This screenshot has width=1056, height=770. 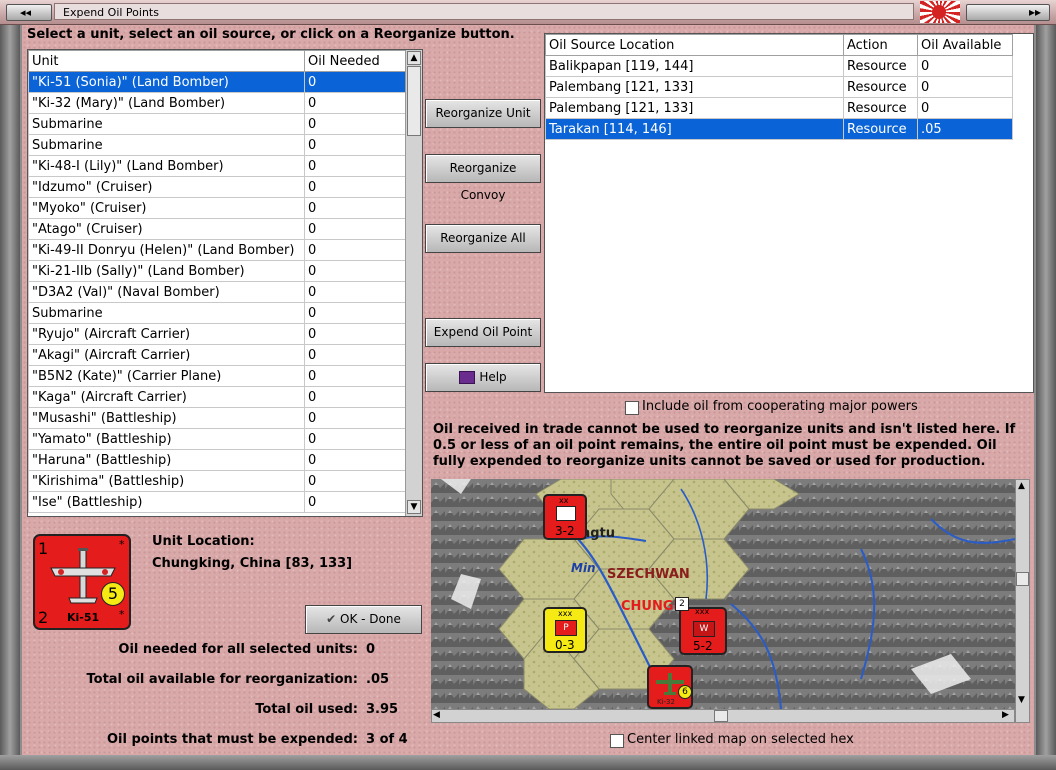 What do you see at coordinates (217, 439) in the screenshot?
I see `unit-row: "Yamato" (Battleship) 0` at bounding box center [217, 439].